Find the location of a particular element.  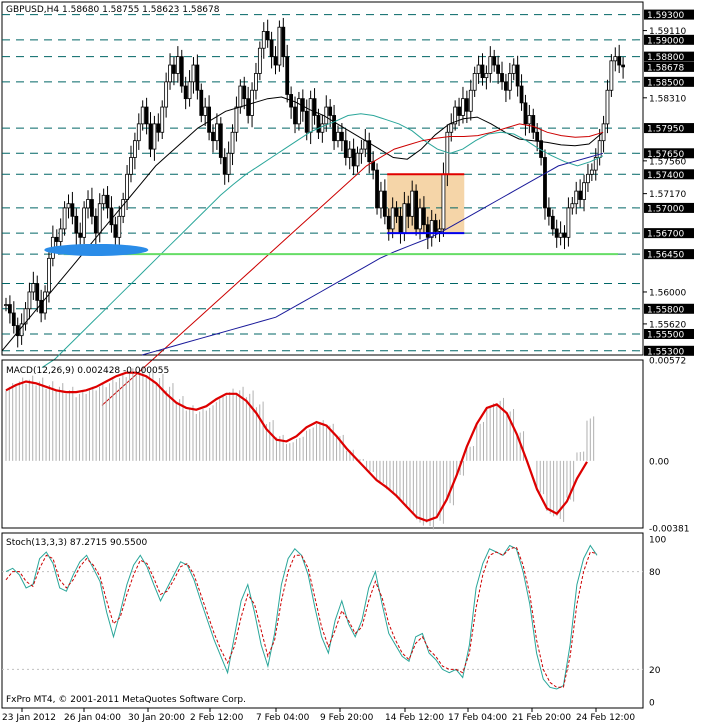

time-tick-label: 30 Jan 20:00 is located at coordinates (156, 718).